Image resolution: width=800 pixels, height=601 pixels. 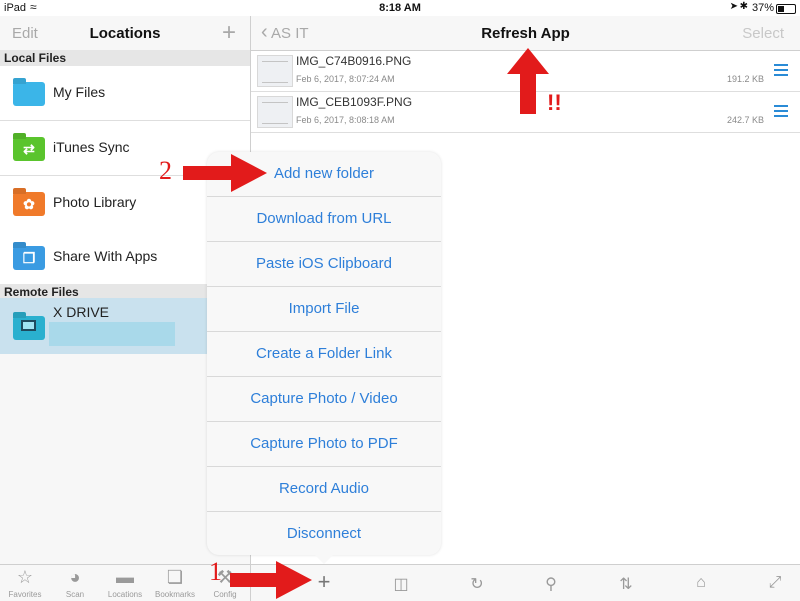 What do you see at coordinates (271, 580) in the screenshot?
I see `step-1-arrow-icon` at bounding box center [271, 580].